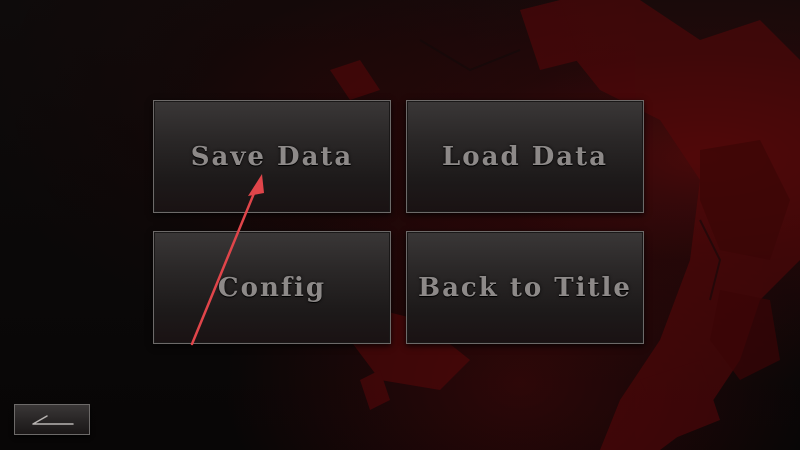 This screenshot has height=450, width=800. I want to click on save-data-button: Save Data, so click(272, 156).